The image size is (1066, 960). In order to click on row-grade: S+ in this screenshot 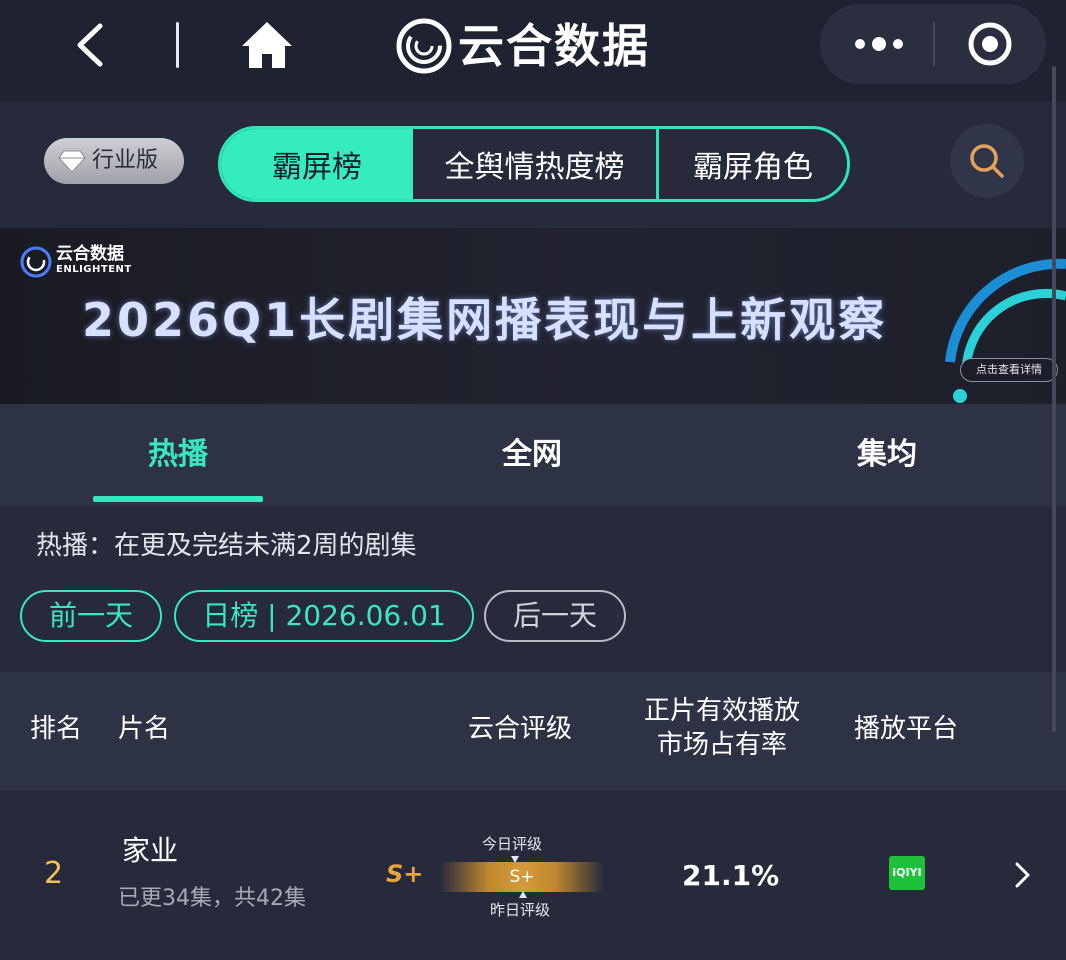, I will do `click(405, 874)`.